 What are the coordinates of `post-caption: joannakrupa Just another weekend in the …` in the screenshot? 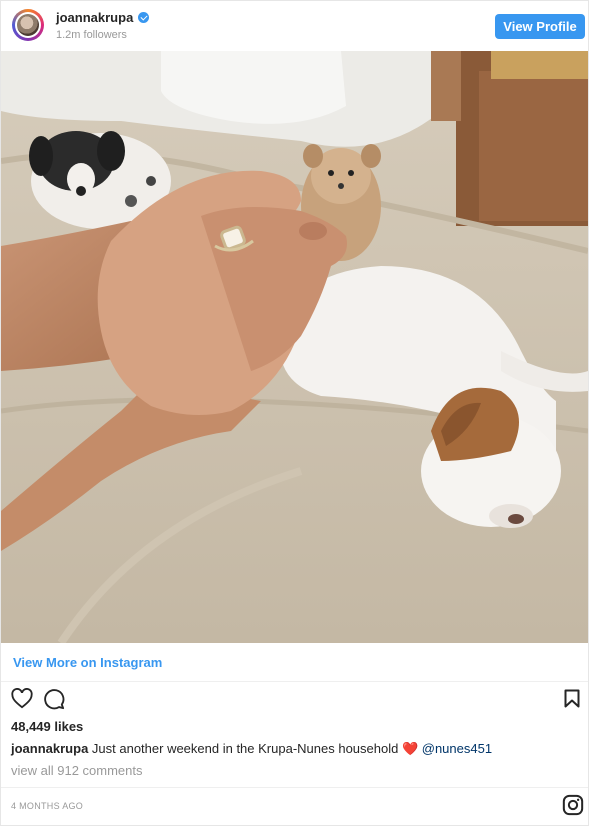 It's located at (251, 749).